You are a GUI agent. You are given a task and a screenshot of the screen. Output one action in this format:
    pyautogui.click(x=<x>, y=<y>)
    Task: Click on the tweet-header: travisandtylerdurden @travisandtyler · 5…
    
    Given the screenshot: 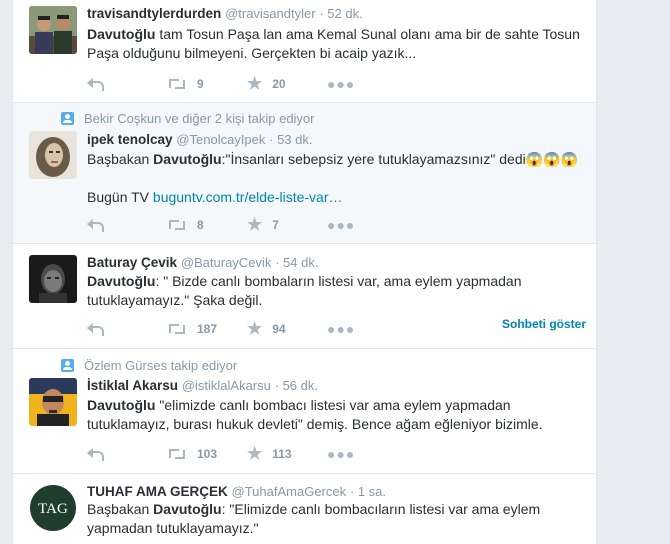 What is the action you would take?
    pyautogui.click(x=225, y=13)
    